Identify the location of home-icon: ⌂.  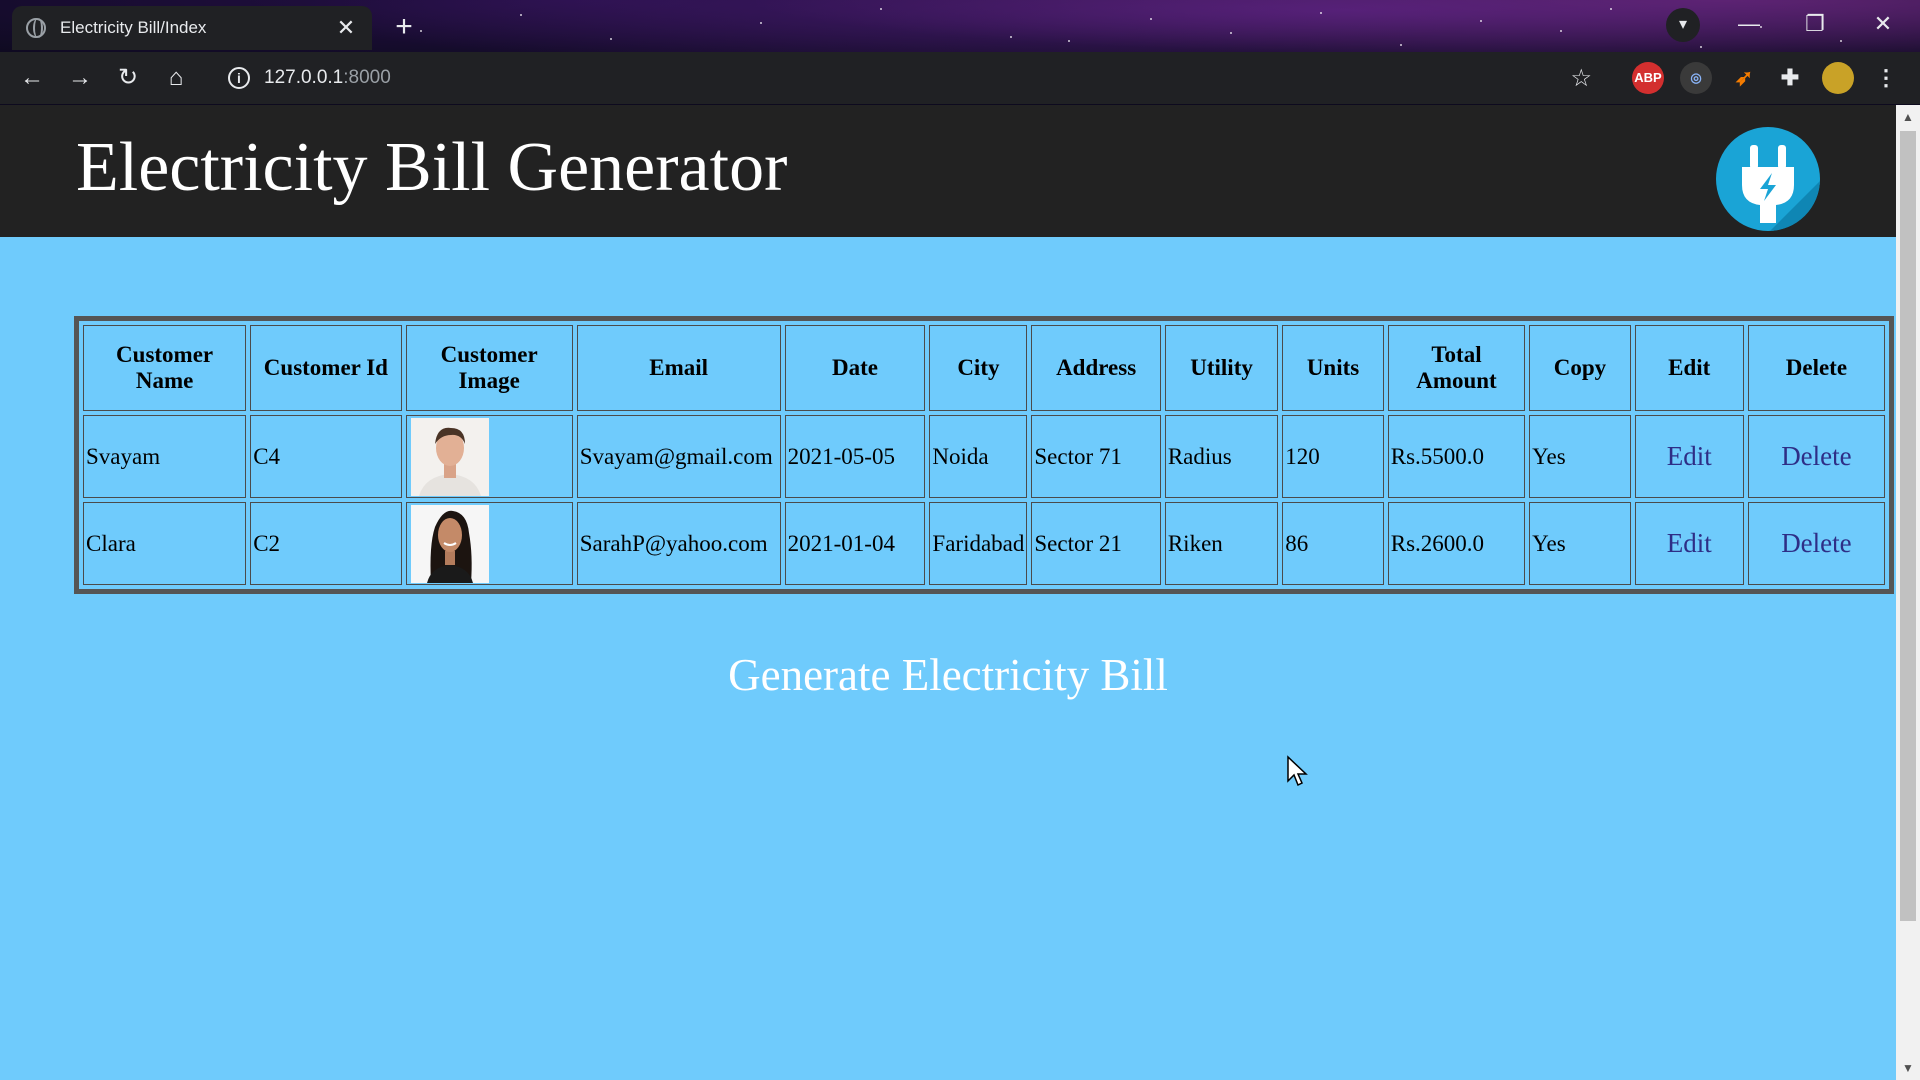
(176, 78).